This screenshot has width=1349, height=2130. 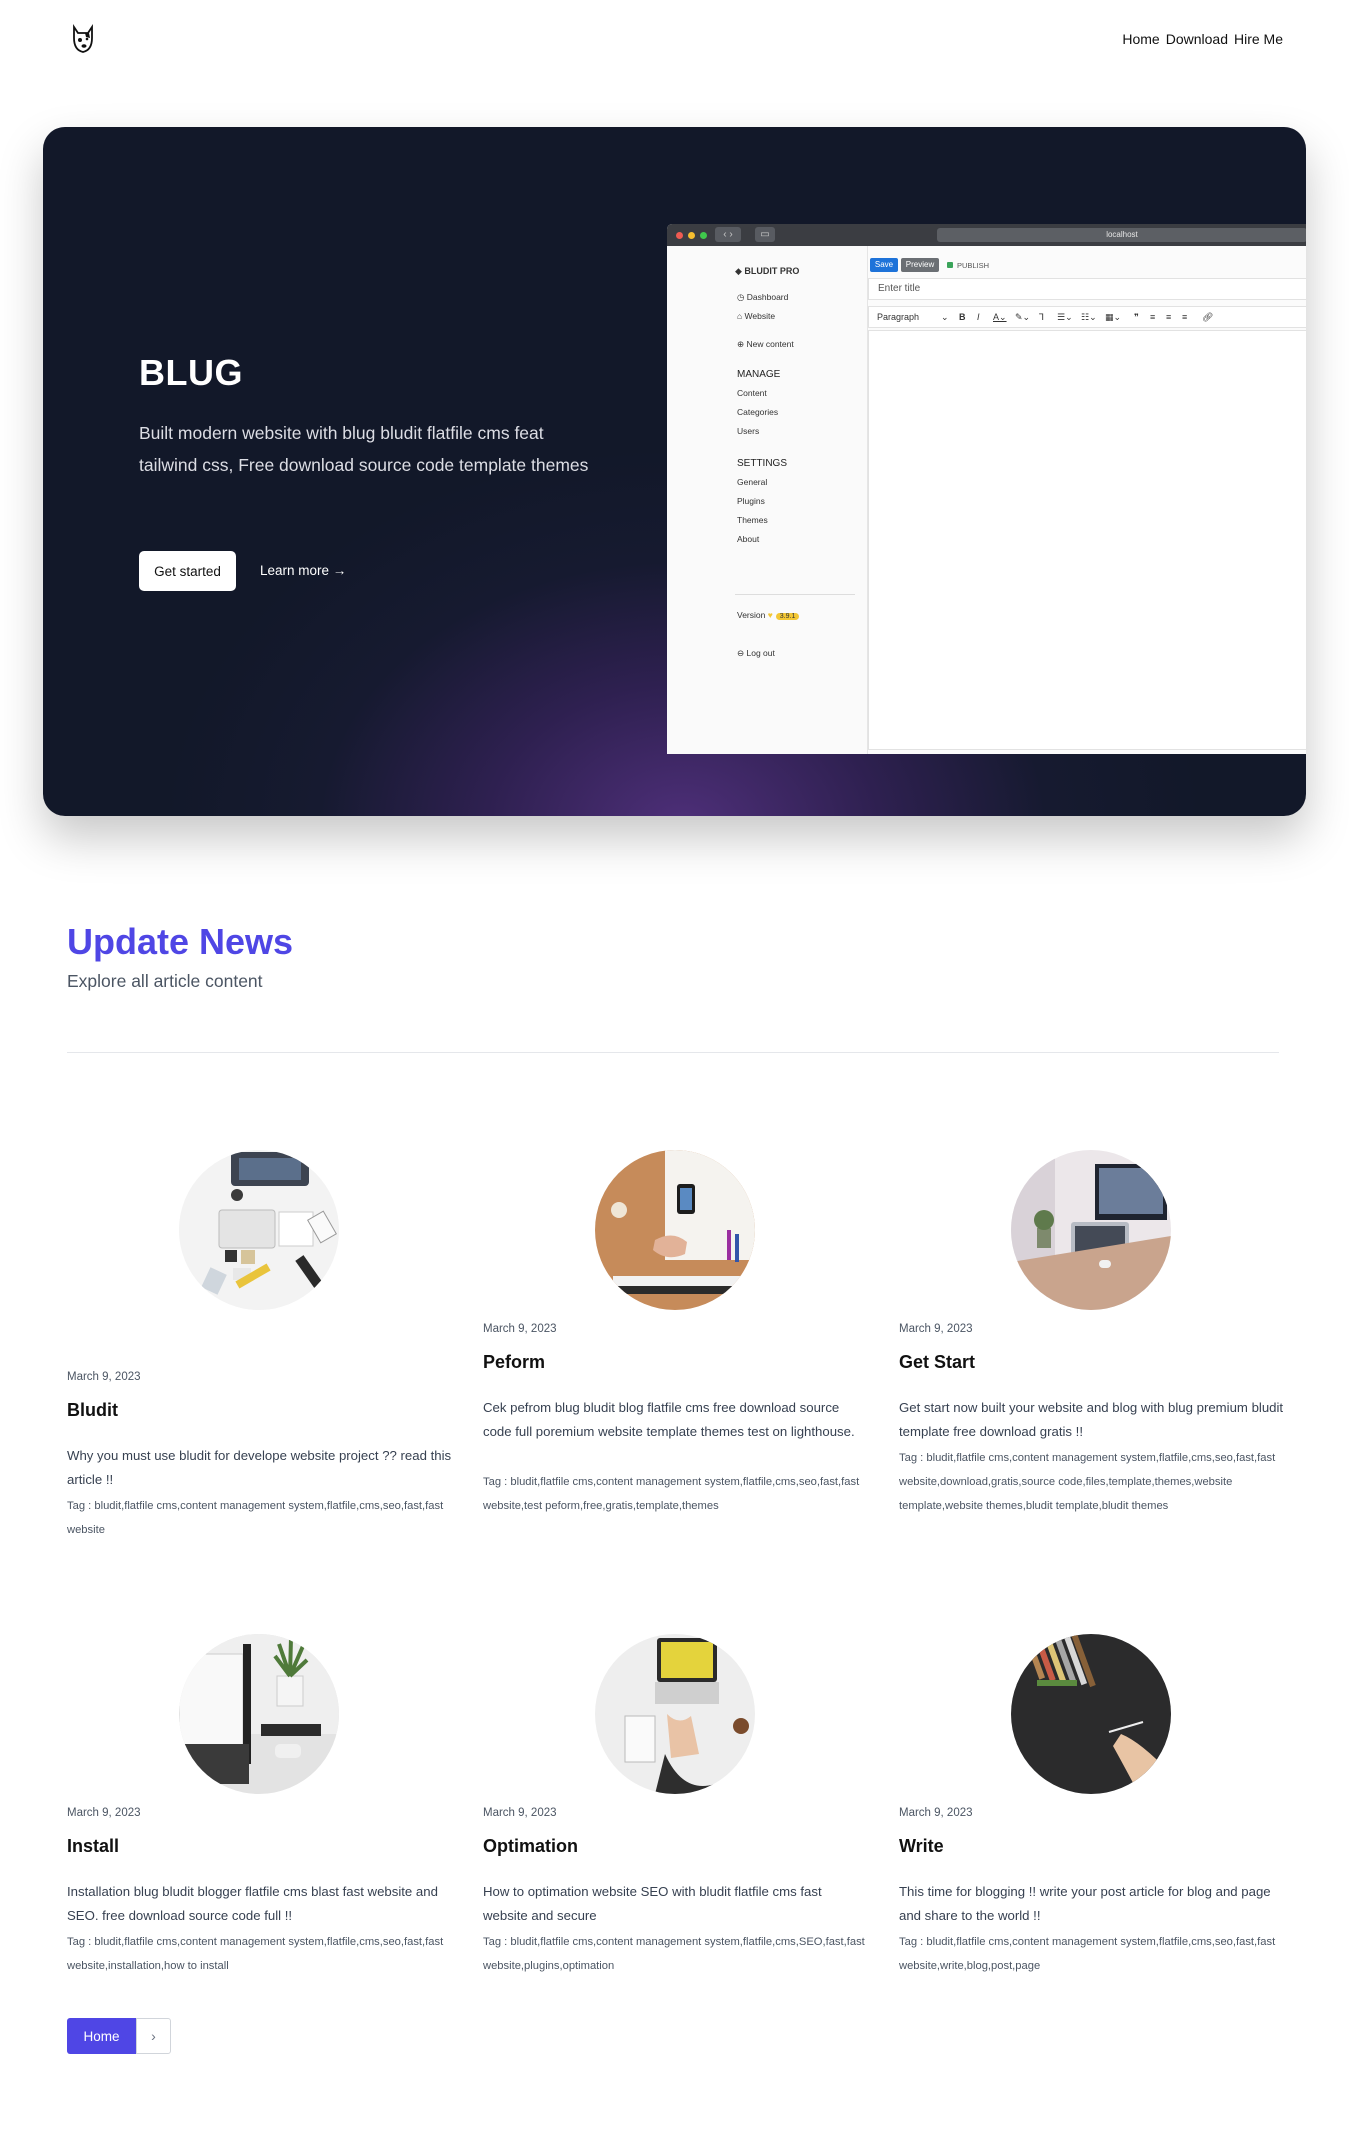 I want to click on cms-item-website: ⌂ Website, so click(x=756, y=316).